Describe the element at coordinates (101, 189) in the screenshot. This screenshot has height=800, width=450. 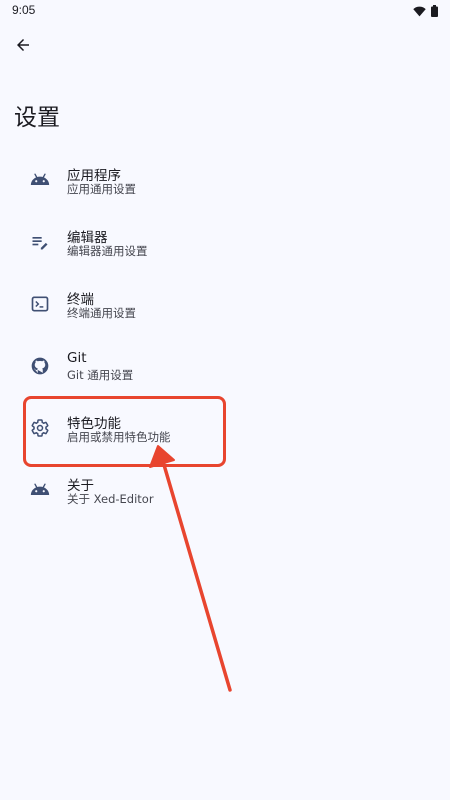
I see `setting-subtitle: 应用通用设置` at that location.